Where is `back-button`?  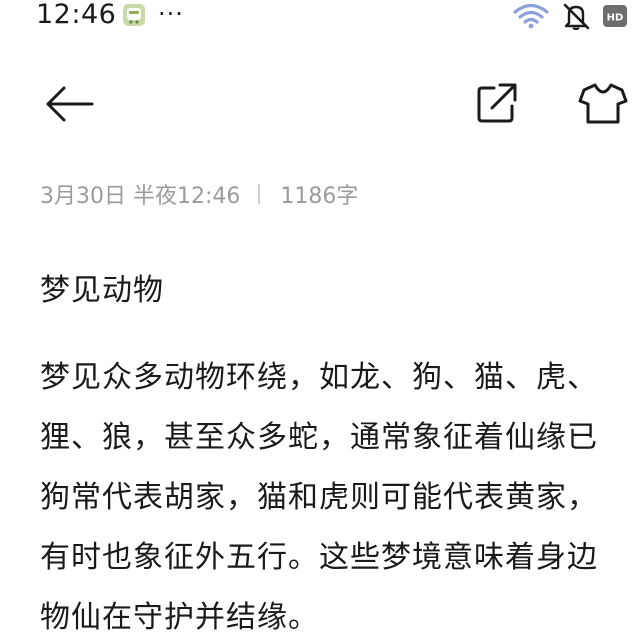 back-button is located at coordinates (70, 104).